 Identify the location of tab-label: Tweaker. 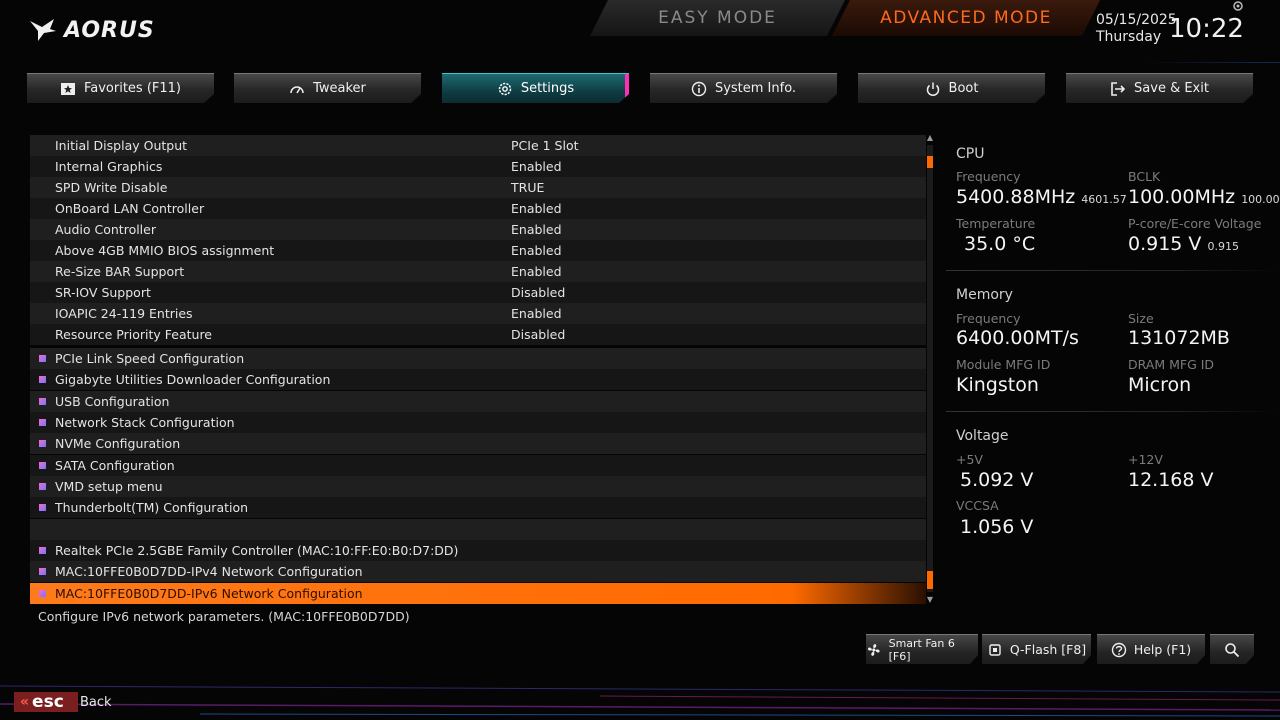
(339, 88).